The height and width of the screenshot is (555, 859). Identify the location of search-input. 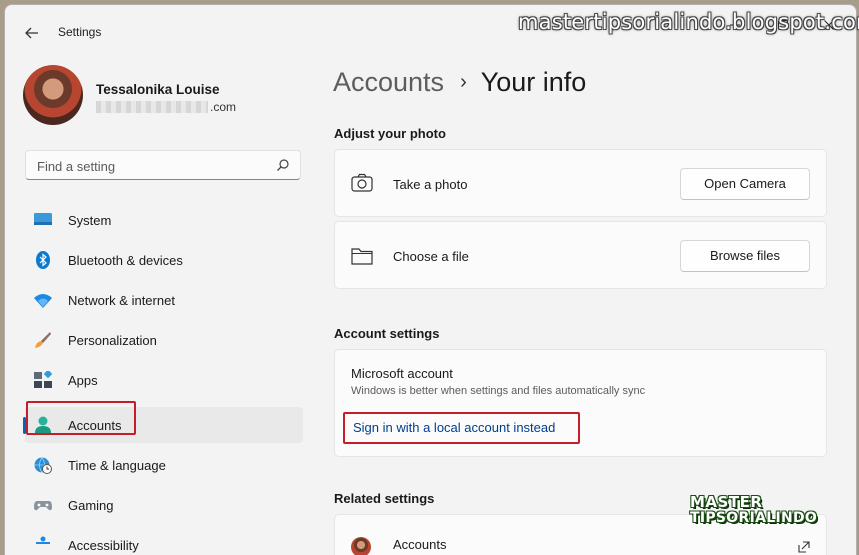
(152, 166).